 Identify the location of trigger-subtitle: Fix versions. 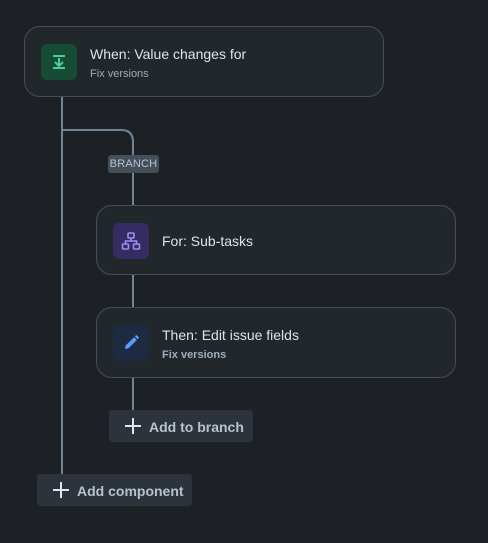
(119, 74).